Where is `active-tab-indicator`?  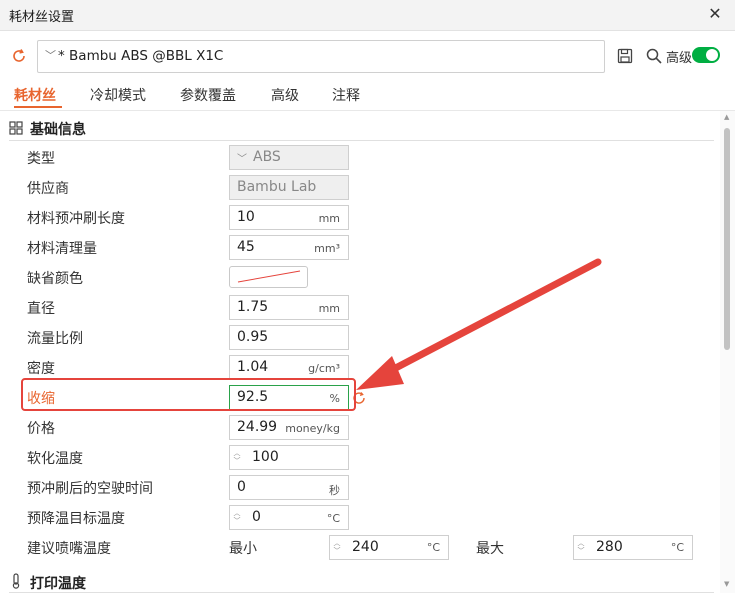
active-tab-indicator is located at coordinates (38, 107).